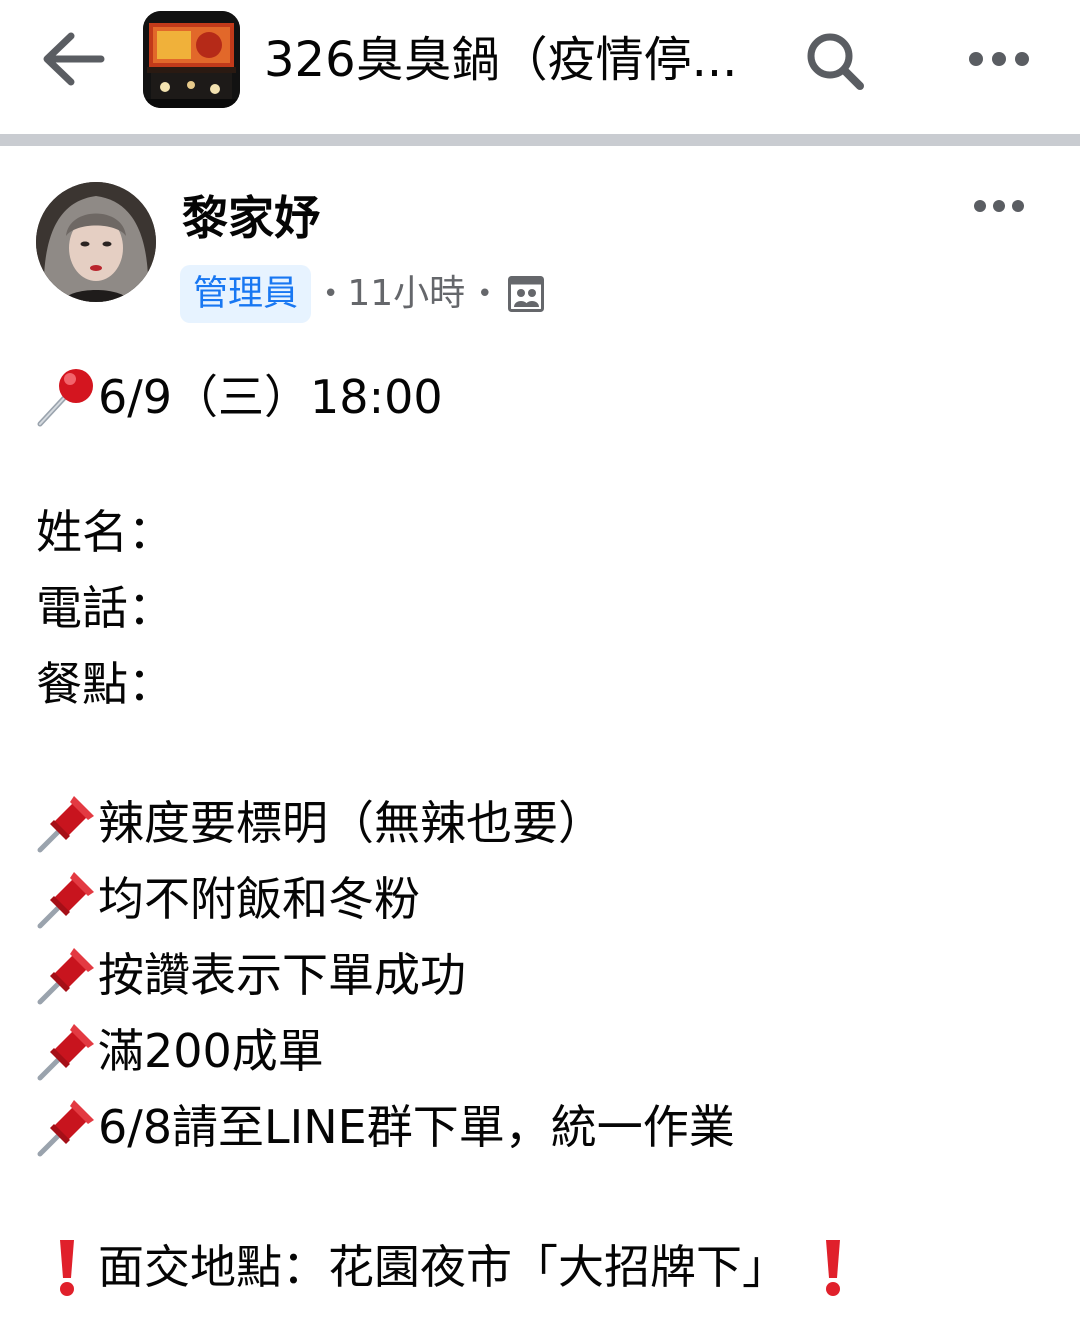 The image size is (1080, 1320). What do you see at coordinates (270, 397) in the screenshot?
I see `pickup-datetime: 6/9（三）18:00` at bounding box center [270, 397].